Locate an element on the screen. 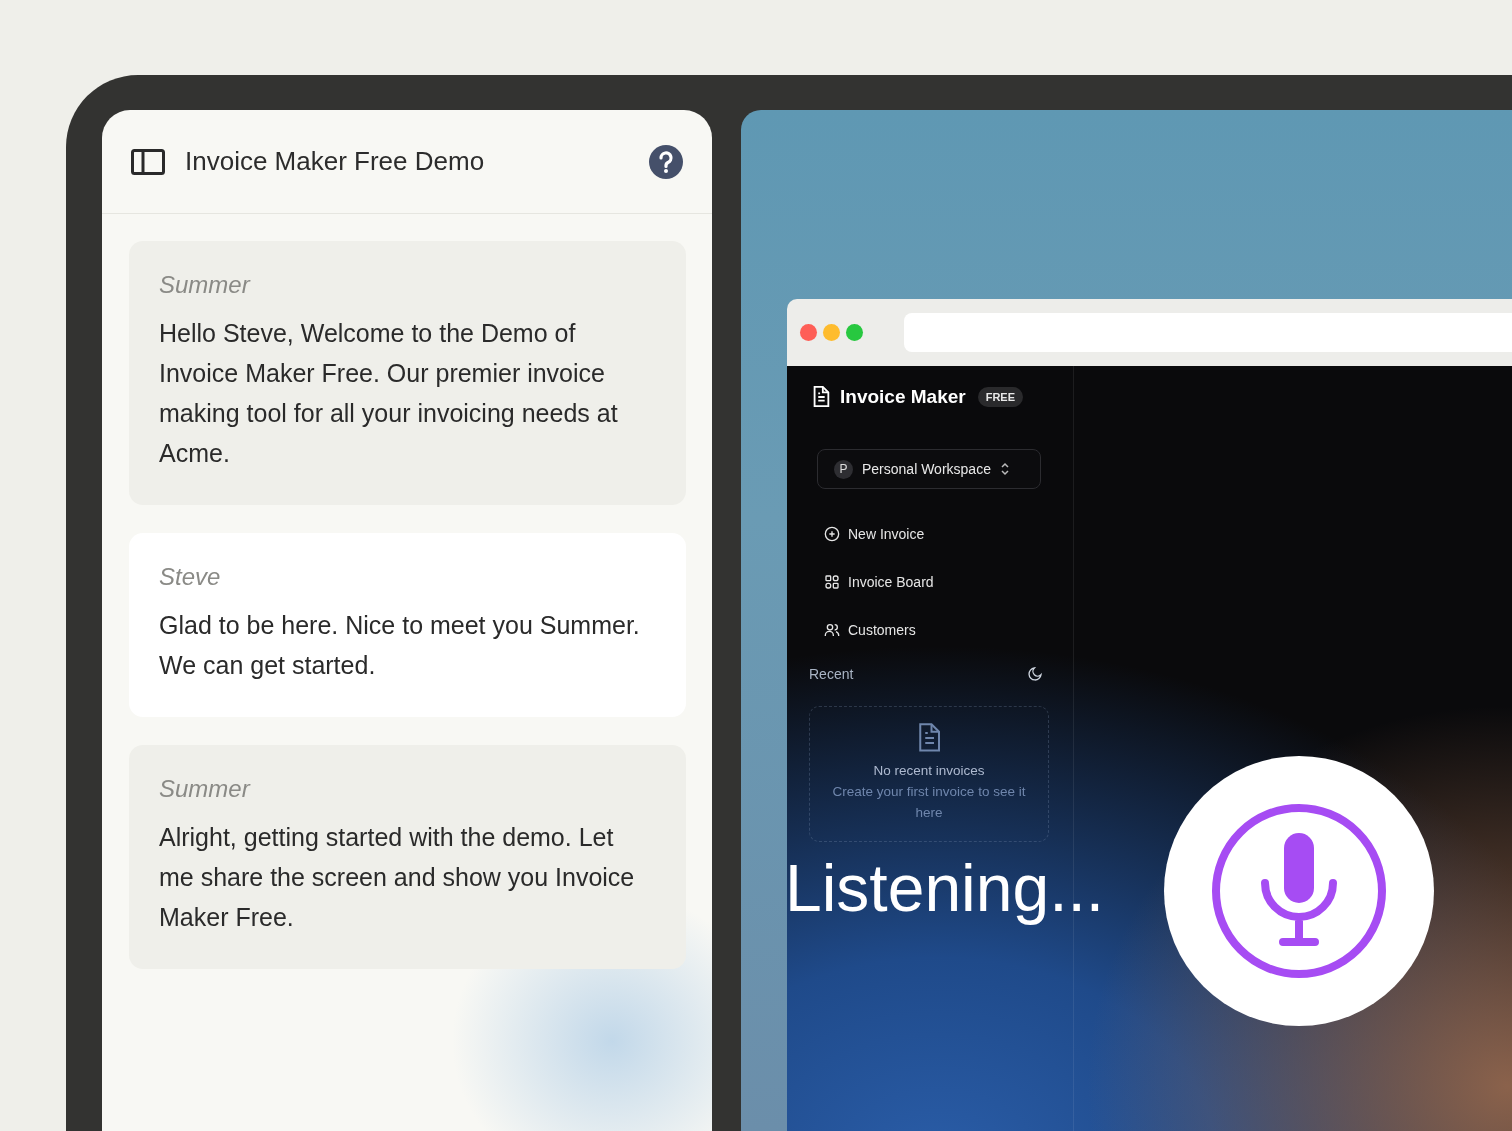  workspace-switcher: P Personal Workspace is located at coordinates (929, 469).